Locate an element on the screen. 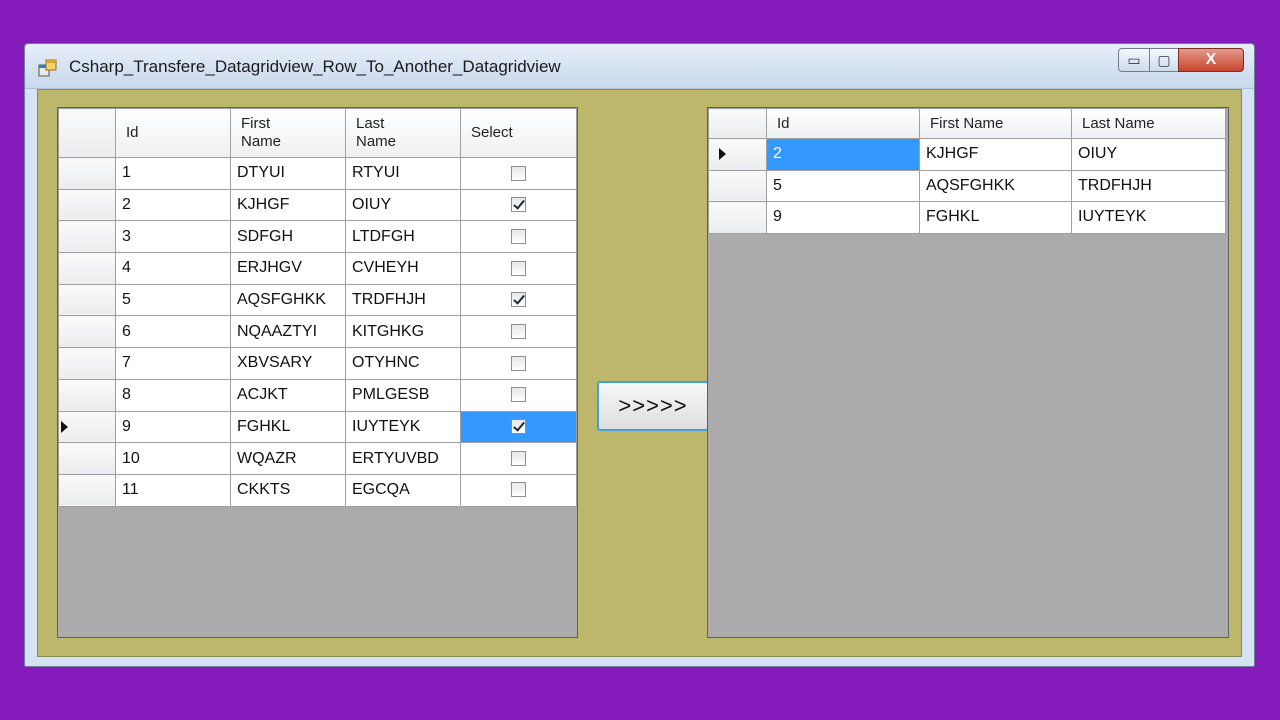  table-row: 3 SDFGH LTDFGH is located at coordinates (317, 237).